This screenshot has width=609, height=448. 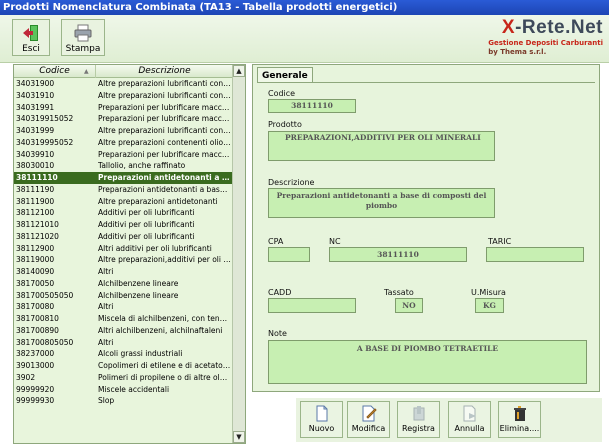 What do you see at coordinates (312, 106) in the screenshot?
I see `codice-field: 38111110` at bounding box center [312, 106].